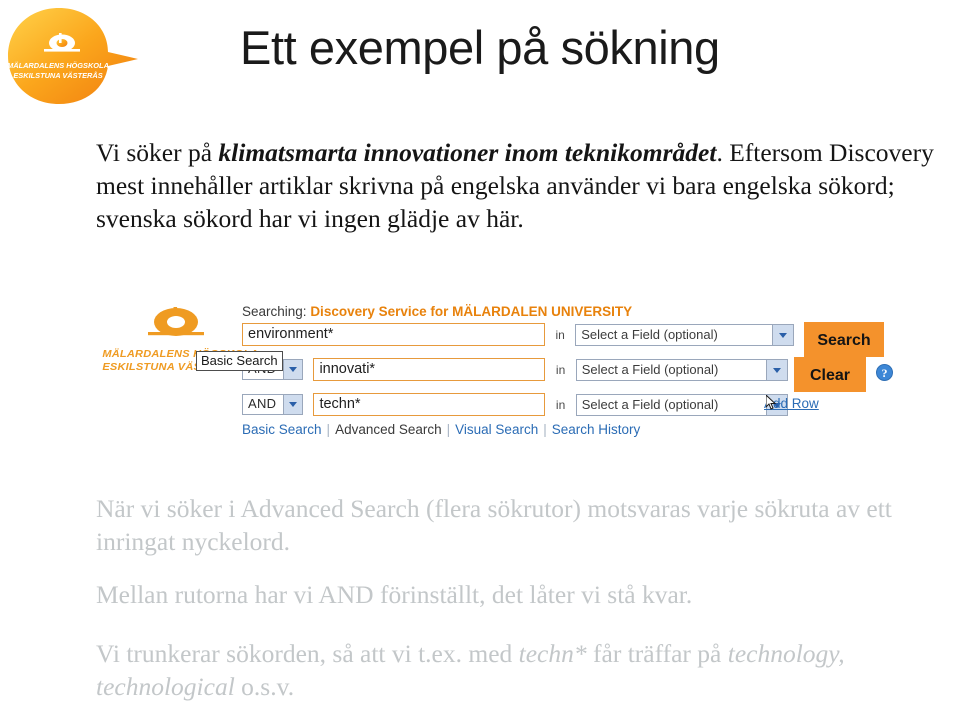  I want to click on clear-button: Clear, so click(830, 374).